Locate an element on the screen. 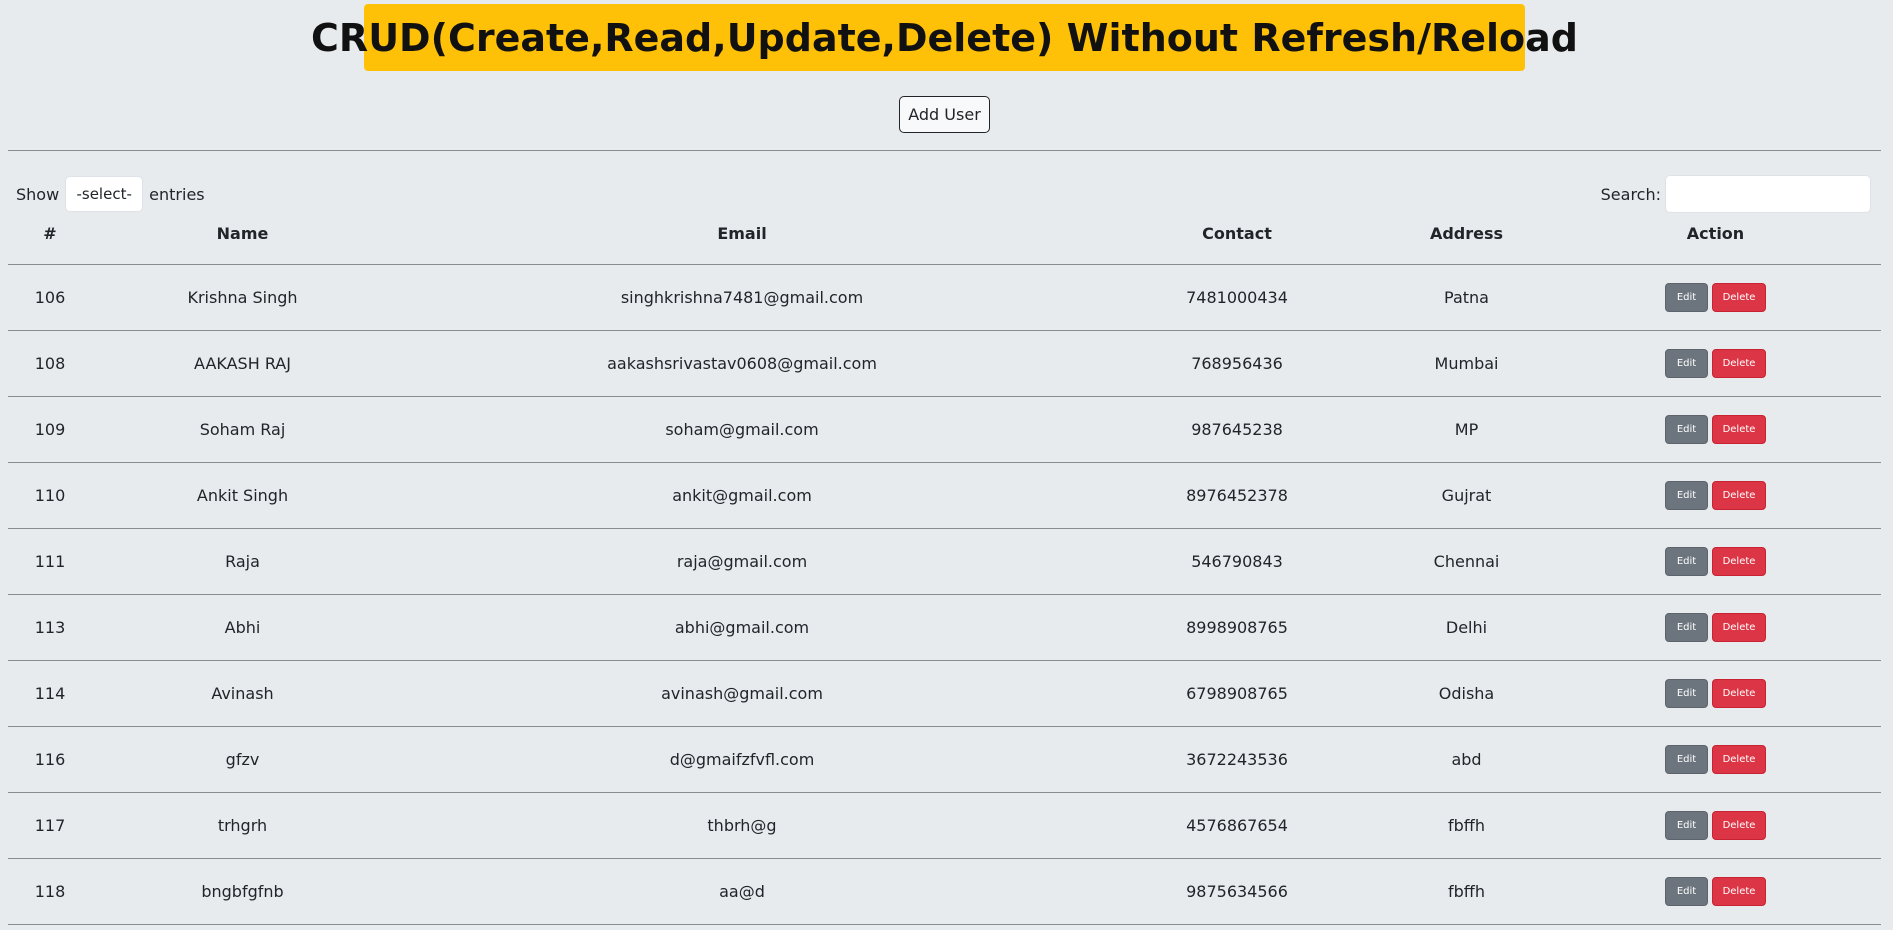 The image size is (1893, 930). cell-id: 118 is located at coordinates (50, 891).